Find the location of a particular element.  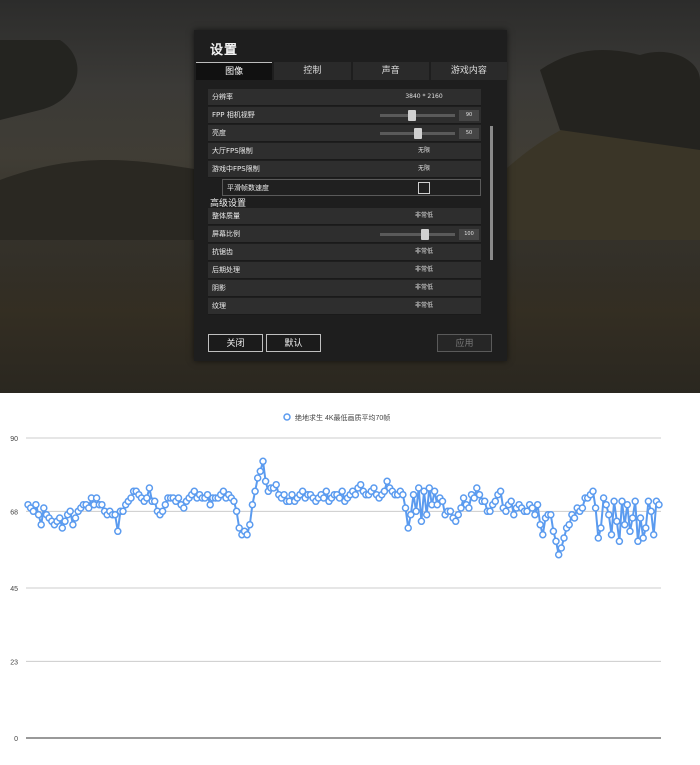

shadows-label: 阴影 is located at coordinates (219, 288).